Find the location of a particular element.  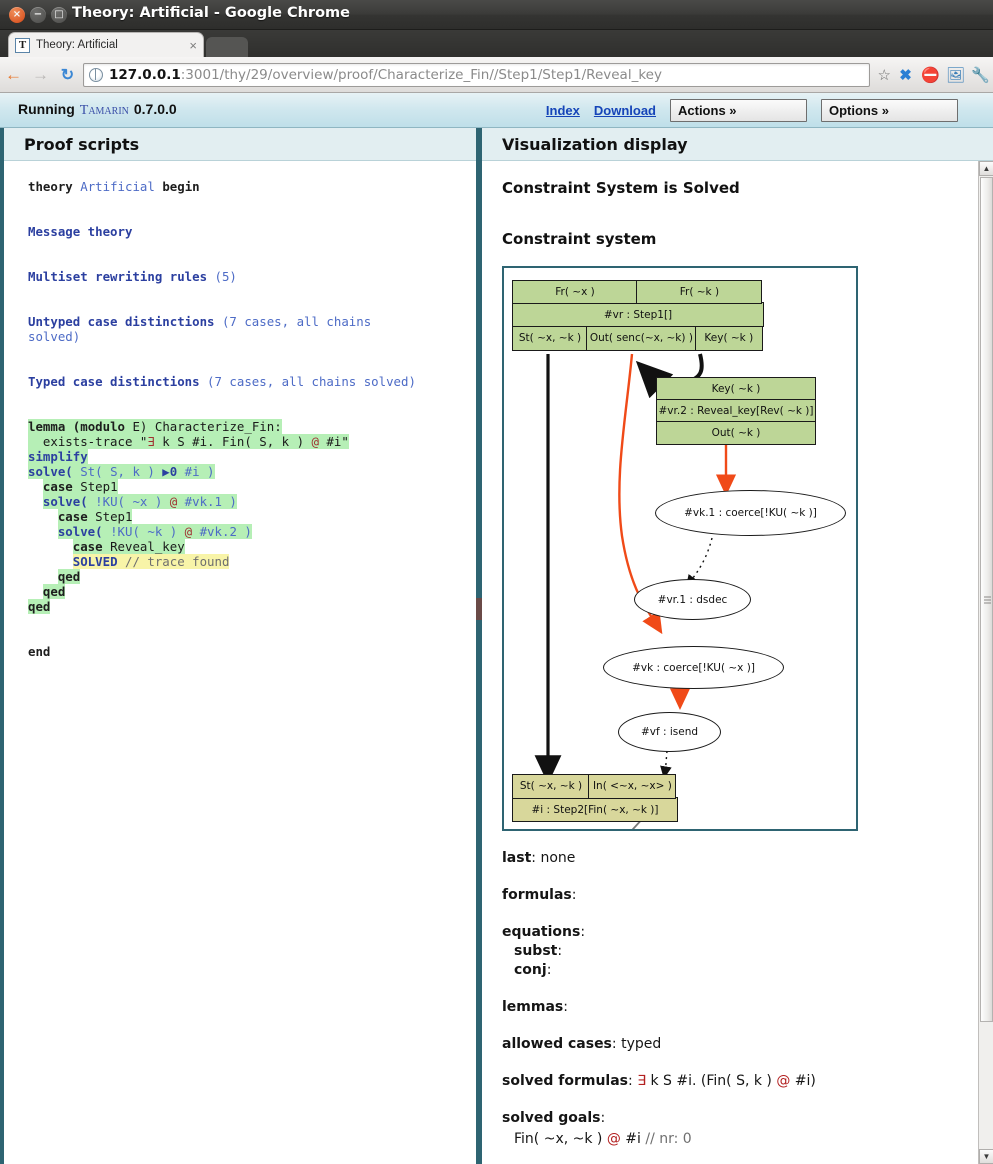

fact-fr-k: Fr( ~k ) is located at coordinates (699, 292).